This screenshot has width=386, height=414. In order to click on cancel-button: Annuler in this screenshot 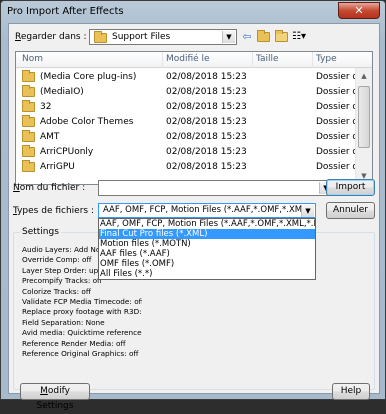, I will do `click(350, 210)`.